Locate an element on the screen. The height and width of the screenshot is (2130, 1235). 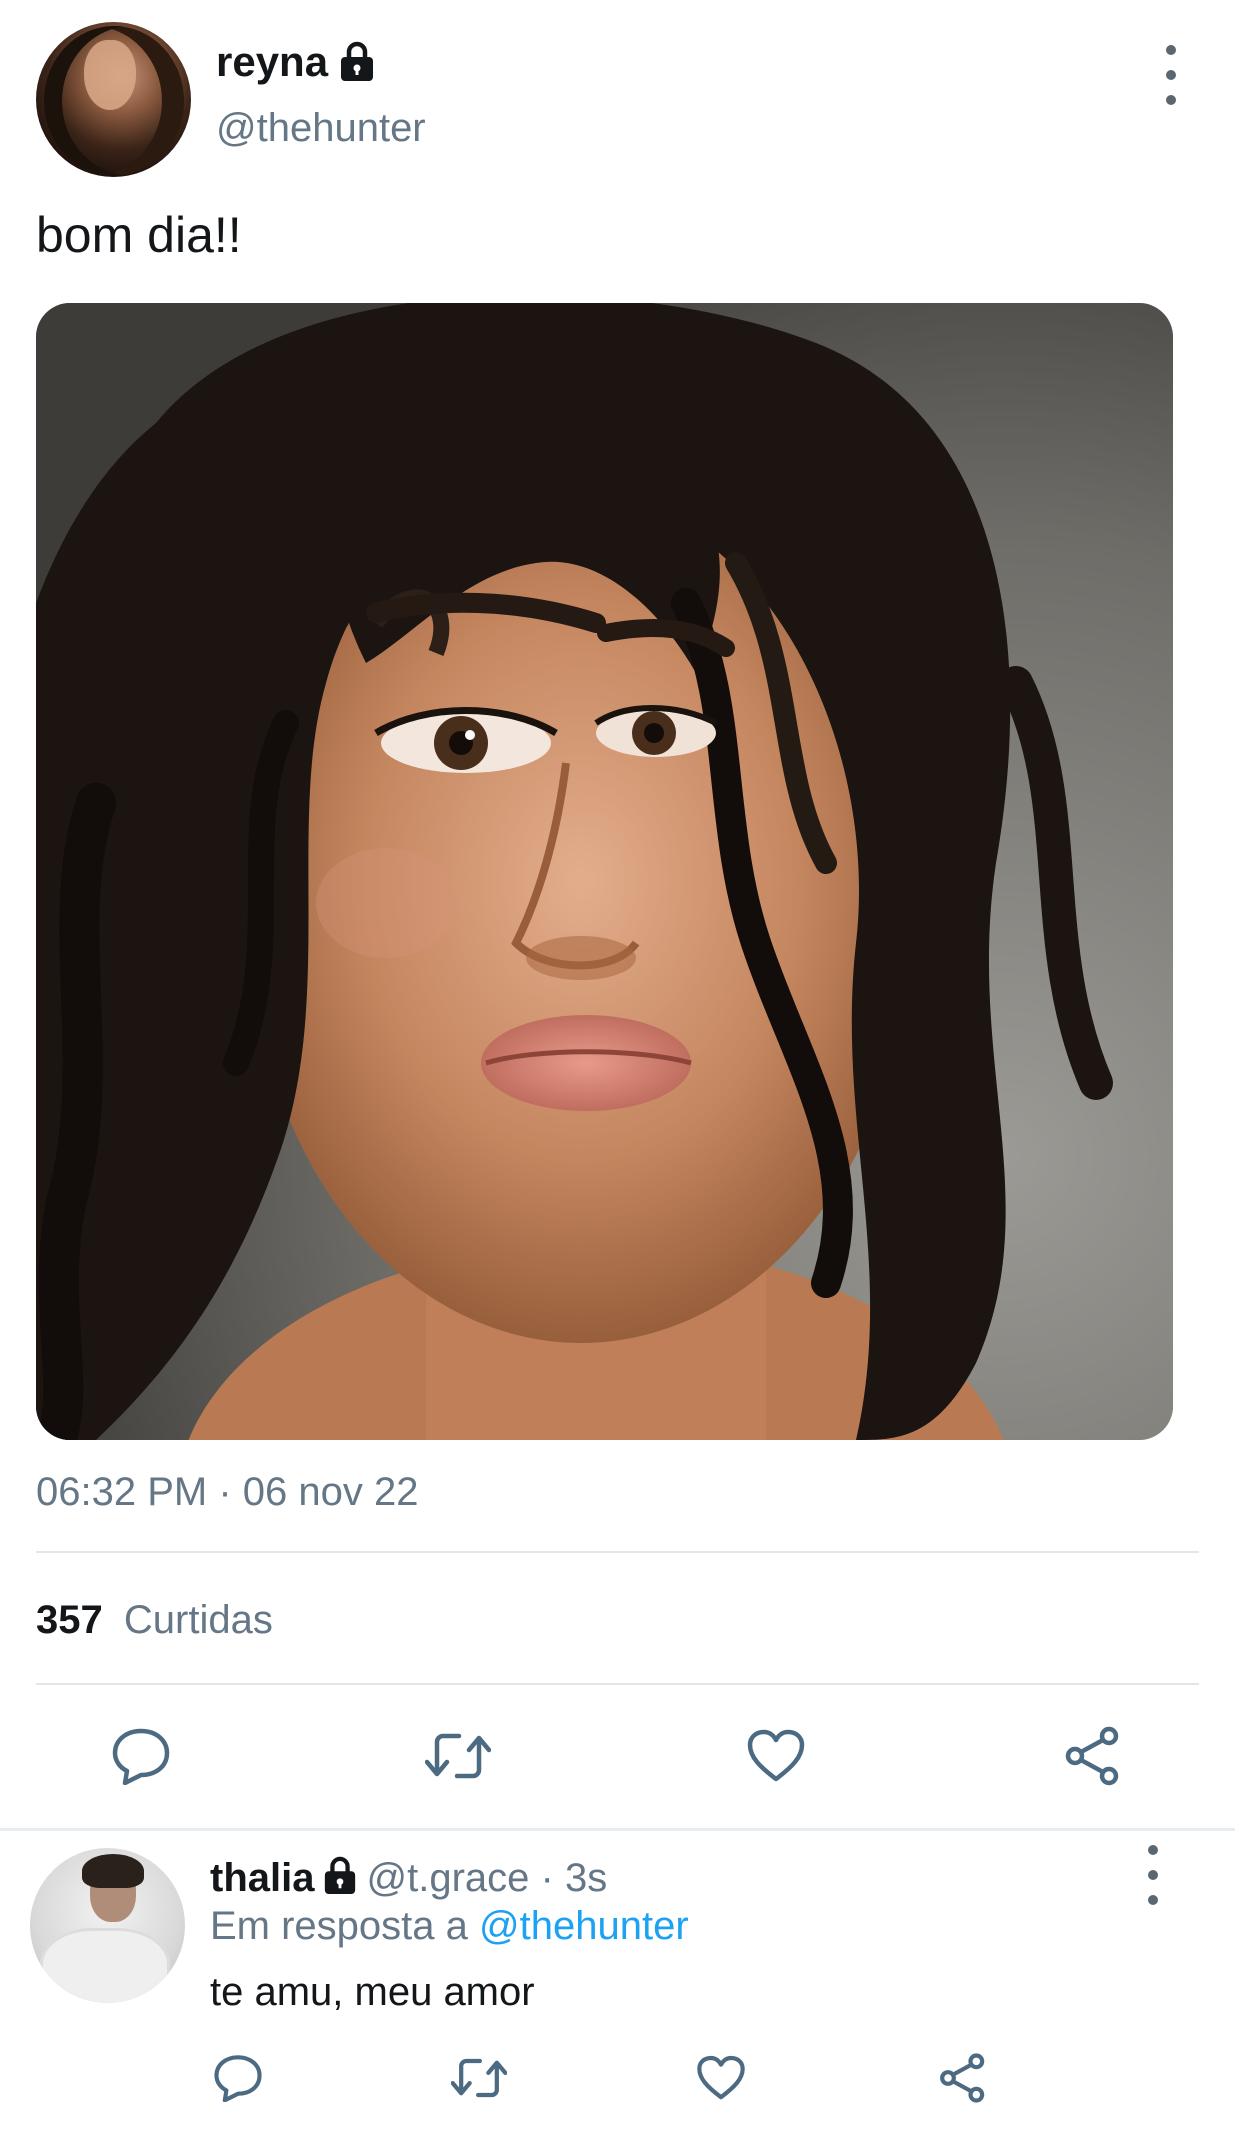
reply-share-button is located at coordinates (963, 2078).